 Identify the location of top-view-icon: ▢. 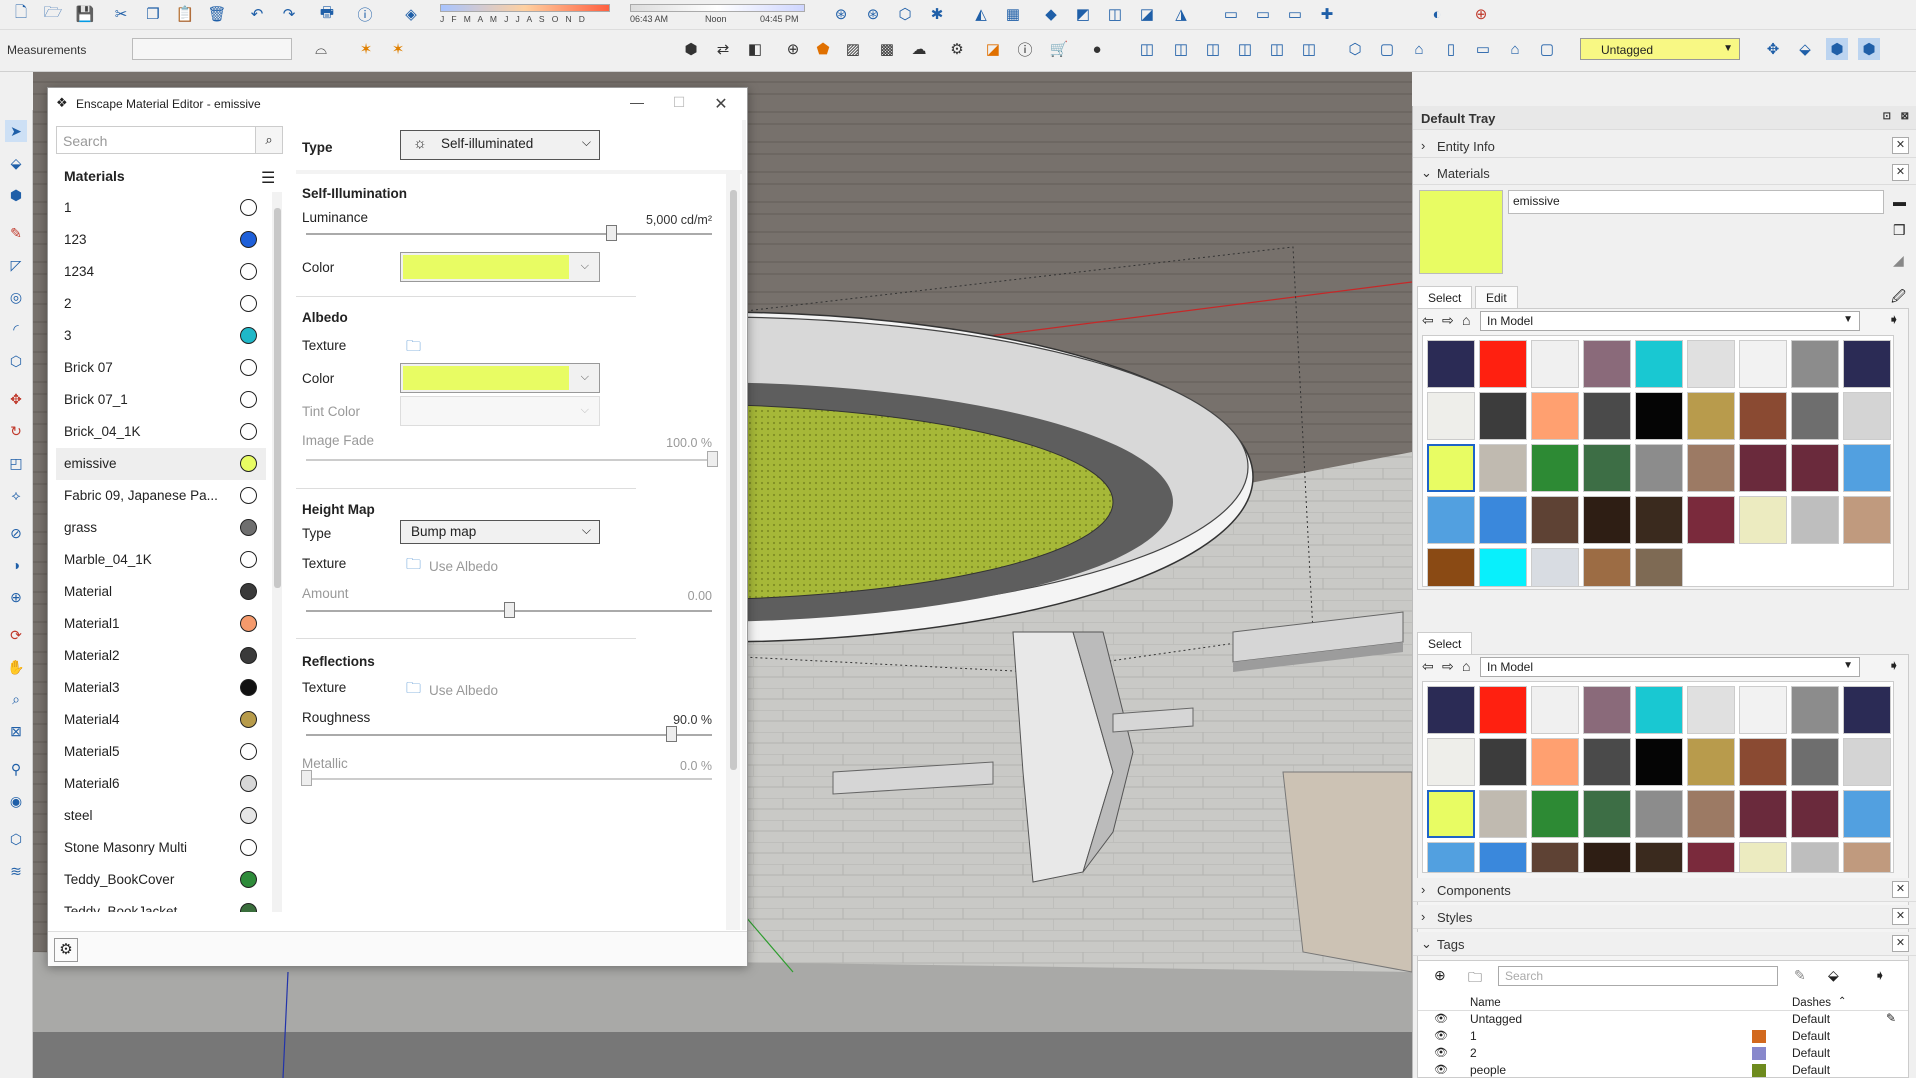
(1387, 49).